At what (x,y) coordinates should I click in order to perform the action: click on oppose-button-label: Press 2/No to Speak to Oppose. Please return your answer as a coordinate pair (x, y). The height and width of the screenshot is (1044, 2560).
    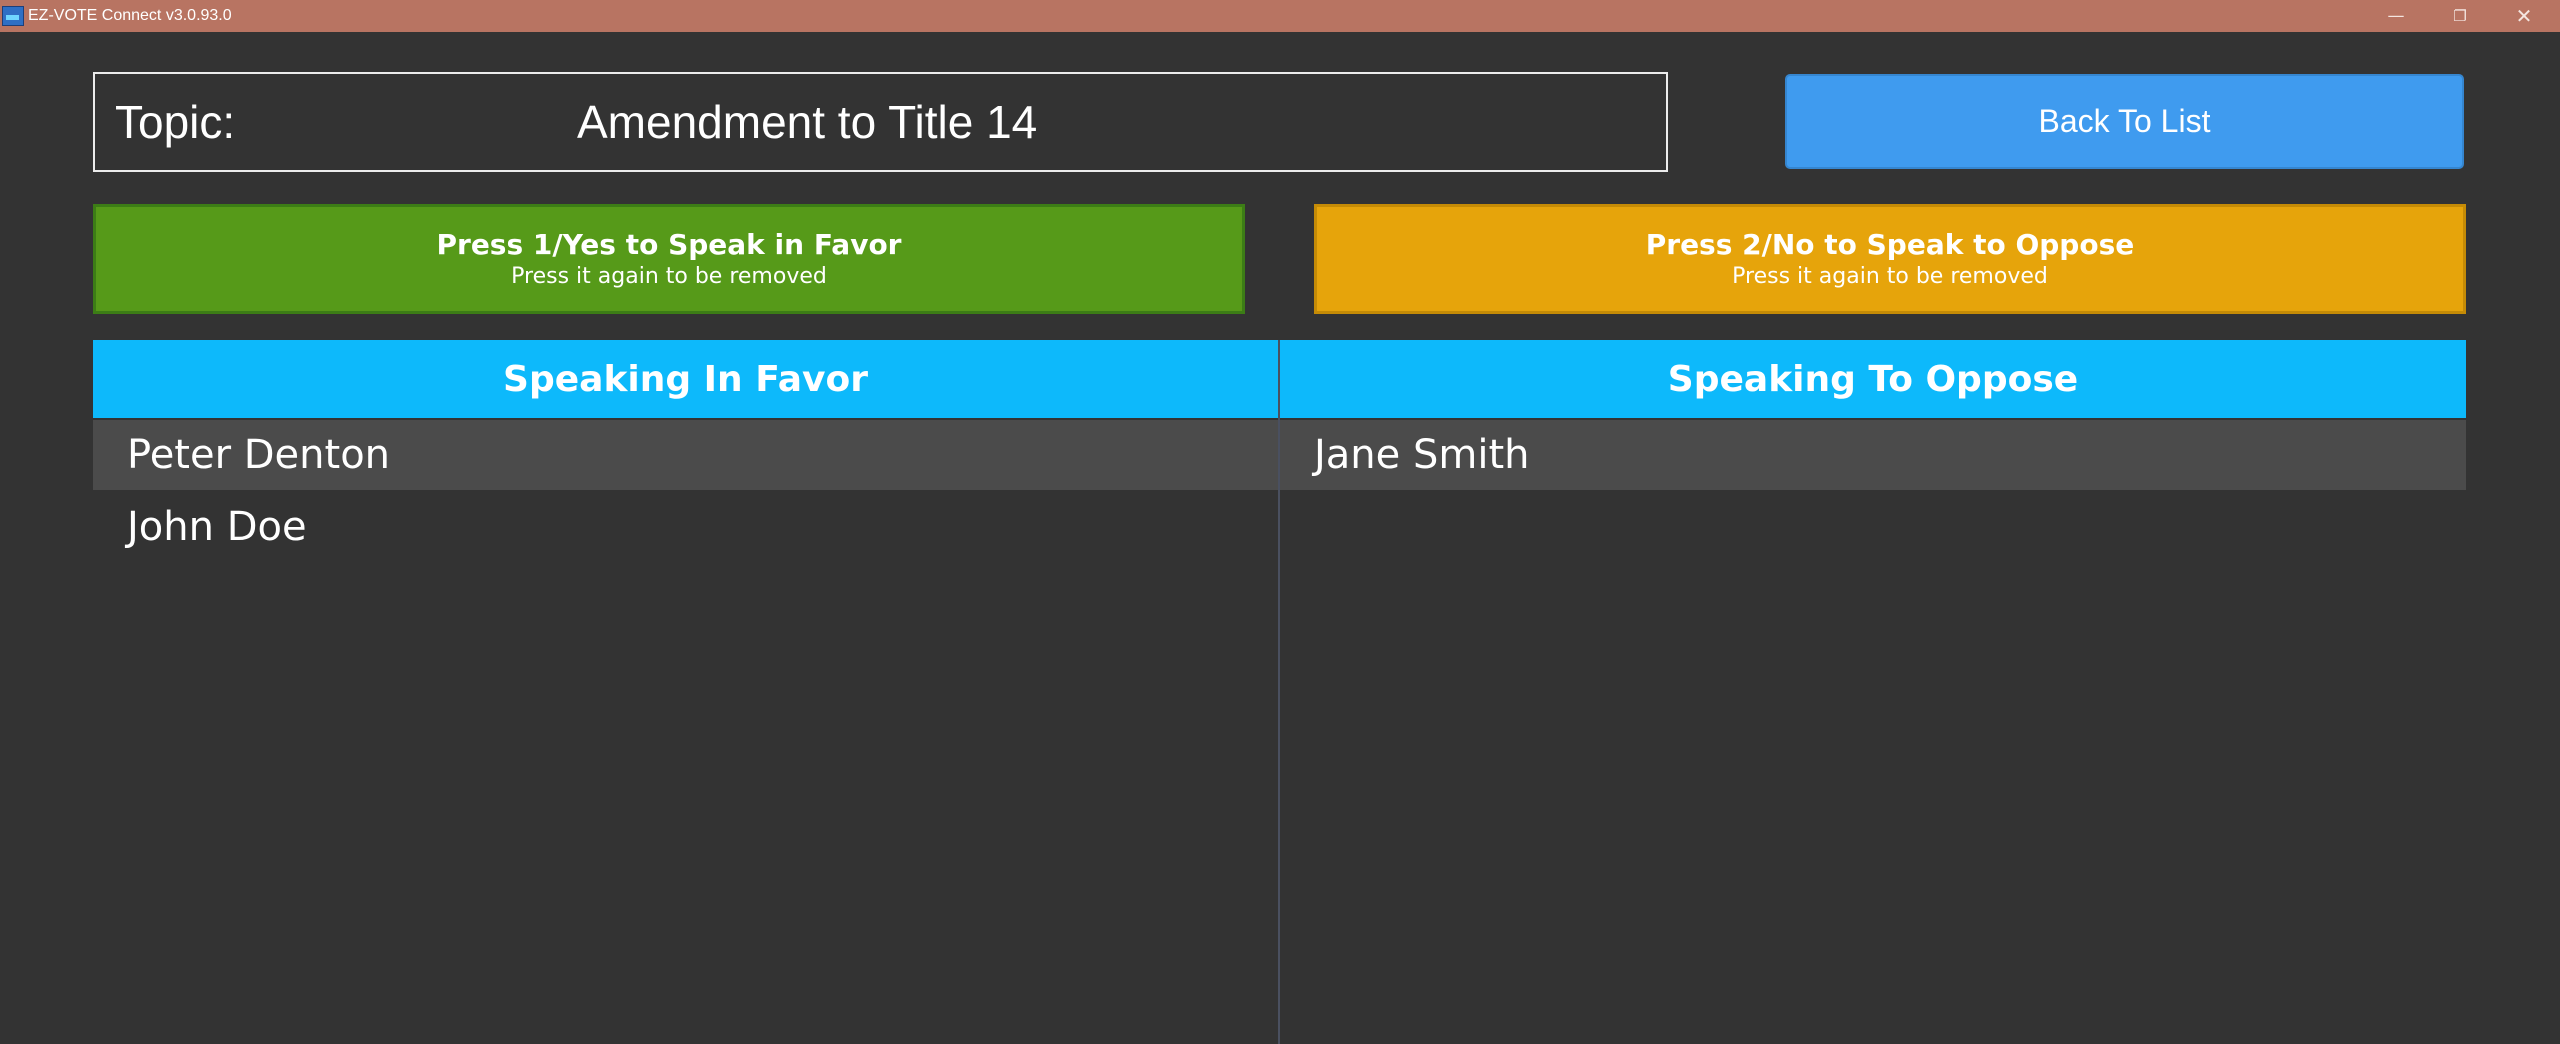
    Looking at the image, I should click on (1890, 244).